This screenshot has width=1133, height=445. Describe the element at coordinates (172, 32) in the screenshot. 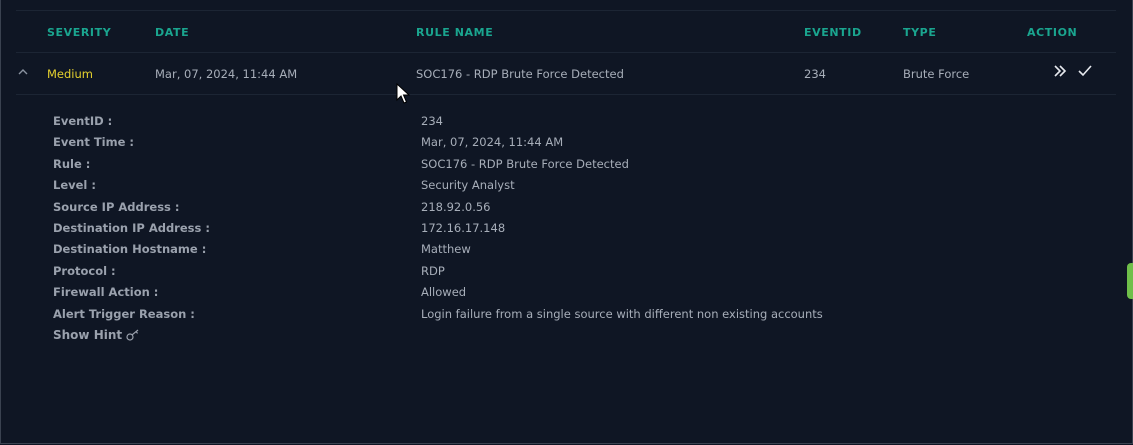

I see `header-date: DATE` at that location.